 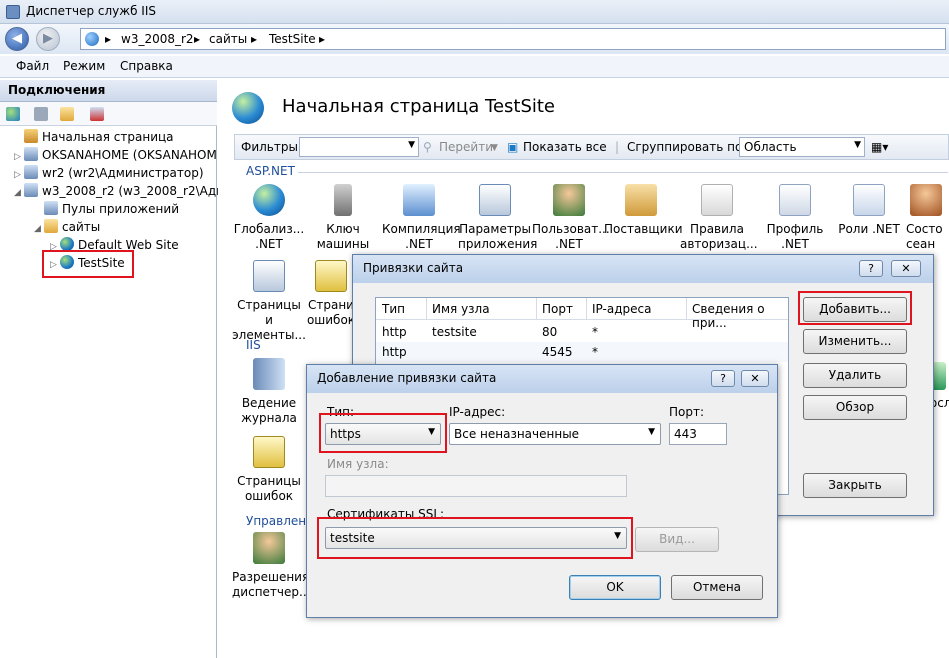 What do you see at coordinates (411, 145) in the screenshot?
I see `dropdown-arrow-icon: ▼` at bounding box center [411, 145].